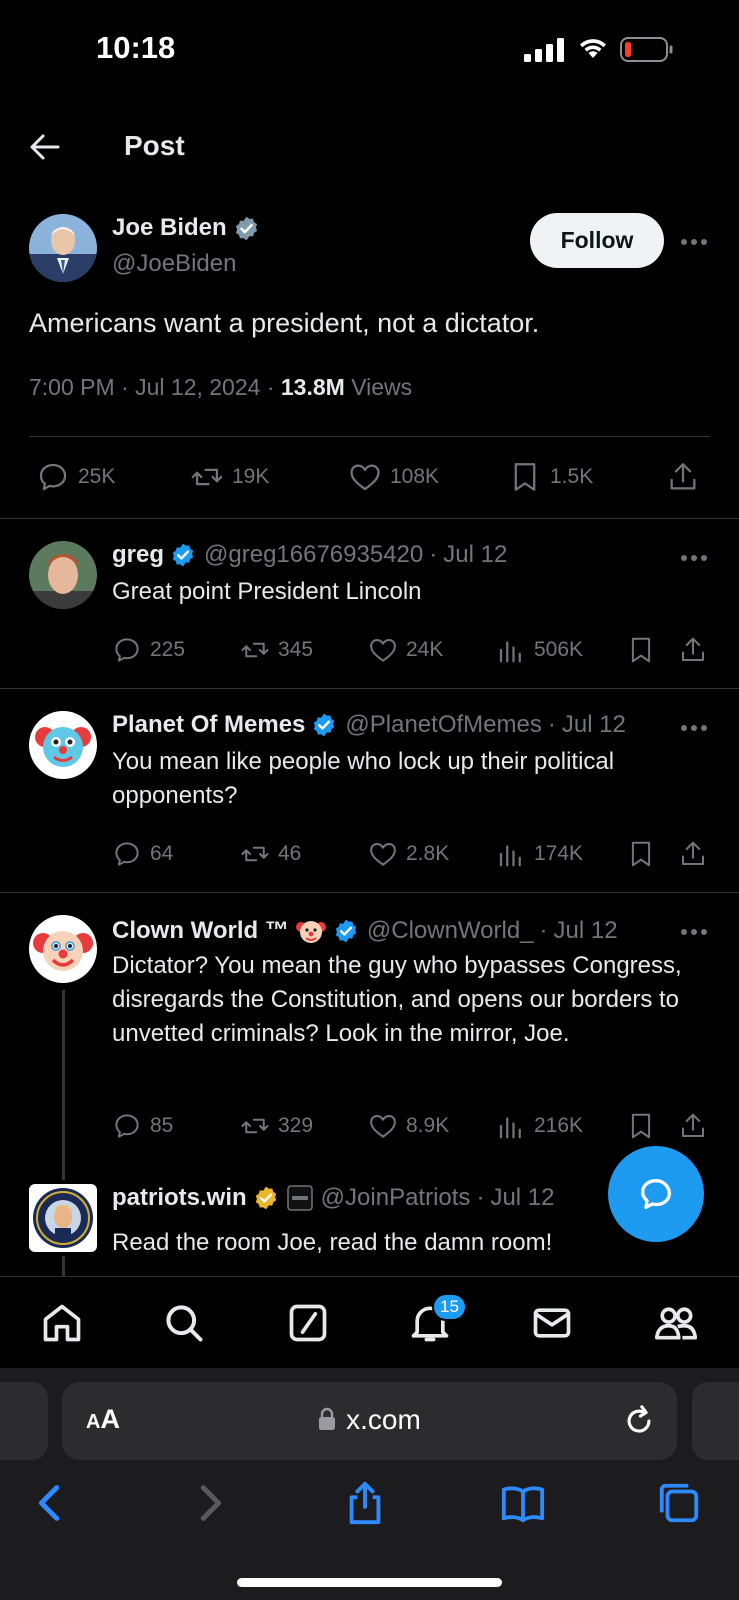 This screenshot has height=1600, width=739. I want to click on like-button: 8.9K, so click(408, 1126).